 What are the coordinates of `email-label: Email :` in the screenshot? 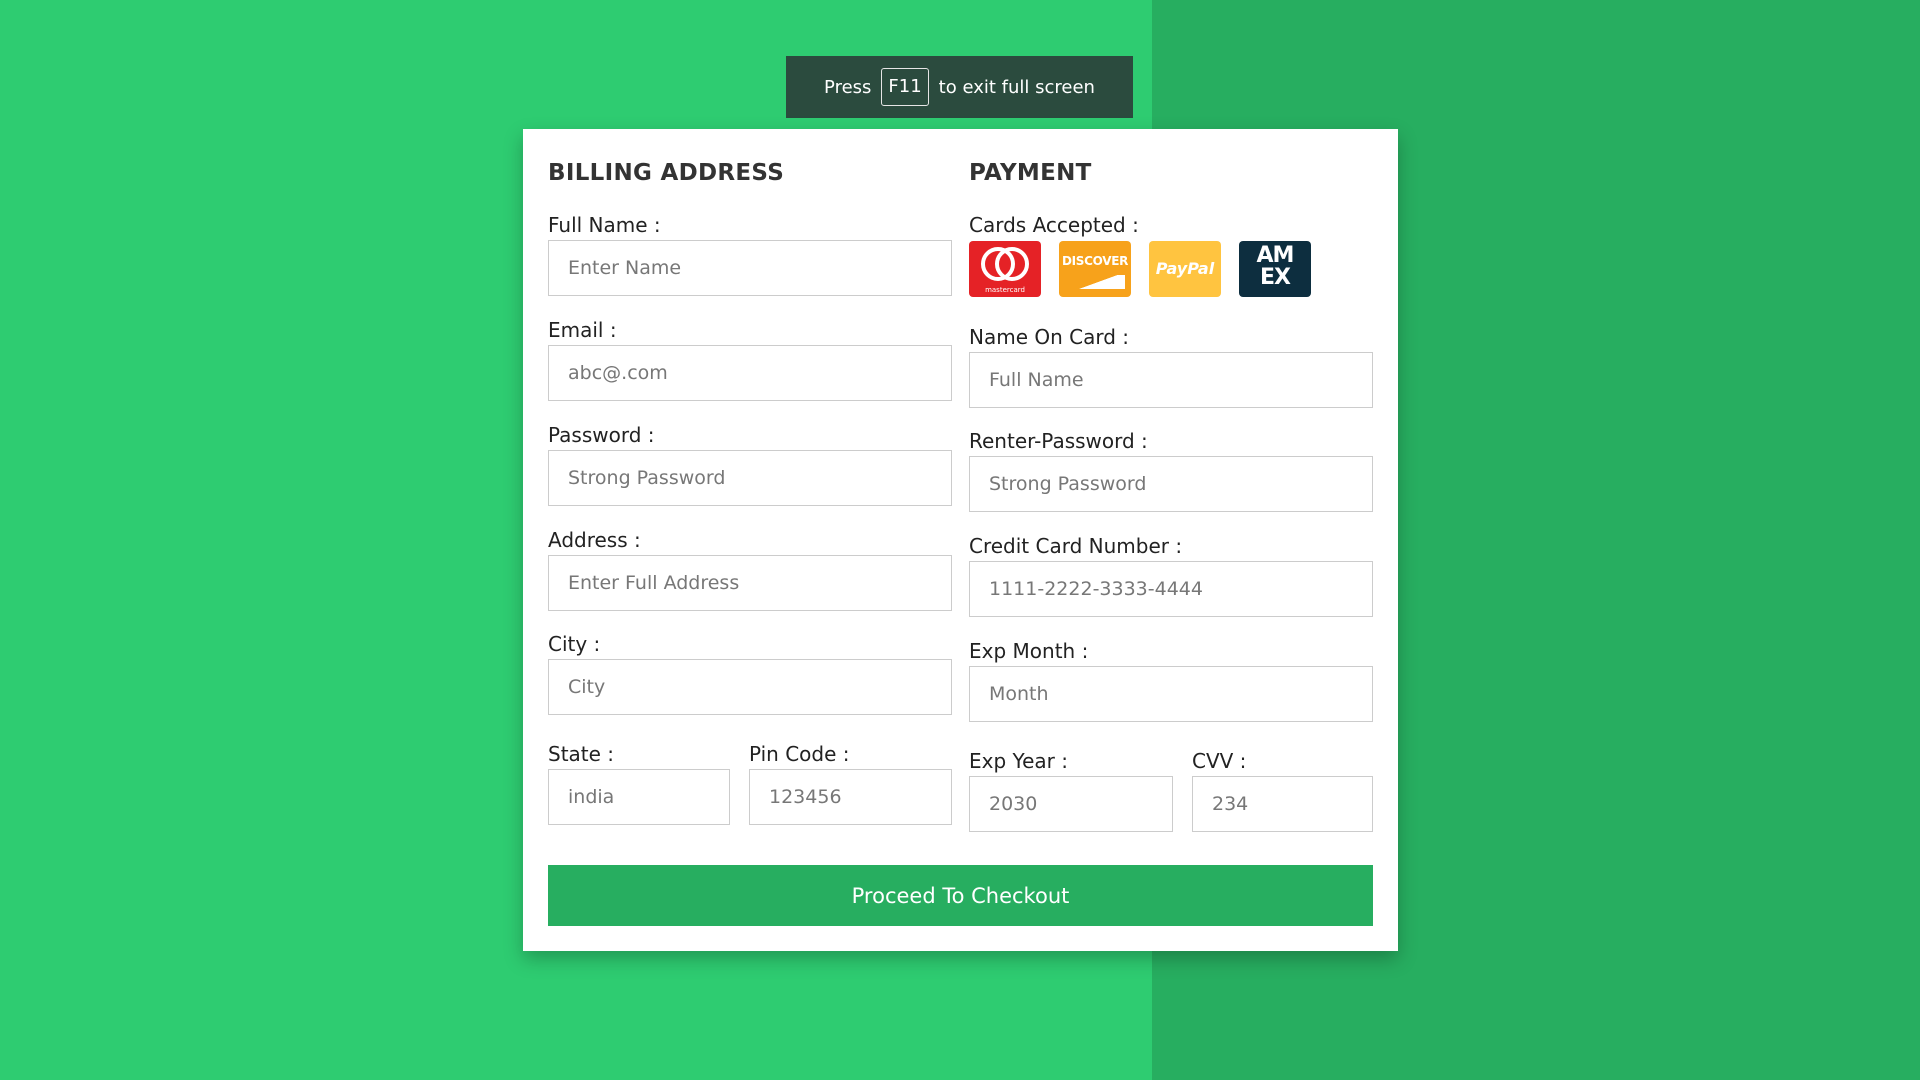 It's located at (582, 330).